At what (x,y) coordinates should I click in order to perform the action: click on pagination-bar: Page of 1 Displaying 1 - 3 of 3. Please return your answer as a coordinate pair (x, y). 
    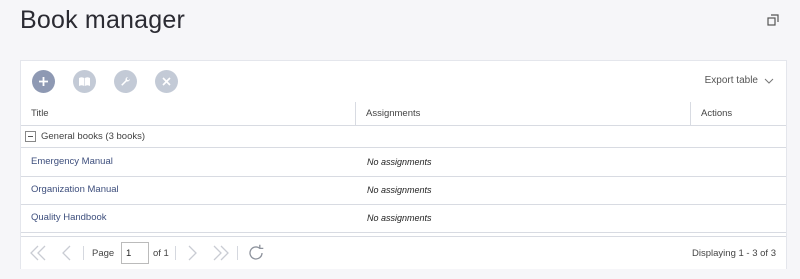
    Looking at the image, I should click on (403, 252).